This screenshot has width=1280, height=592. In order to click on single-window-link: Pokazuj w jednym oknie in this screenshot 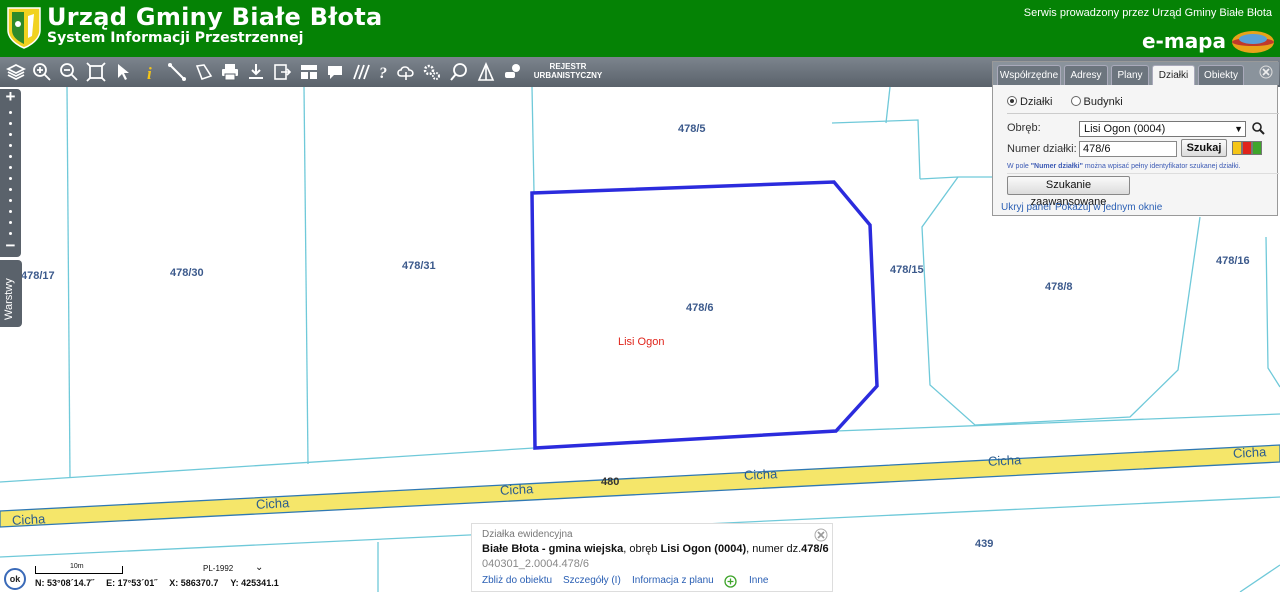, I will do `click(1108, 207)`.